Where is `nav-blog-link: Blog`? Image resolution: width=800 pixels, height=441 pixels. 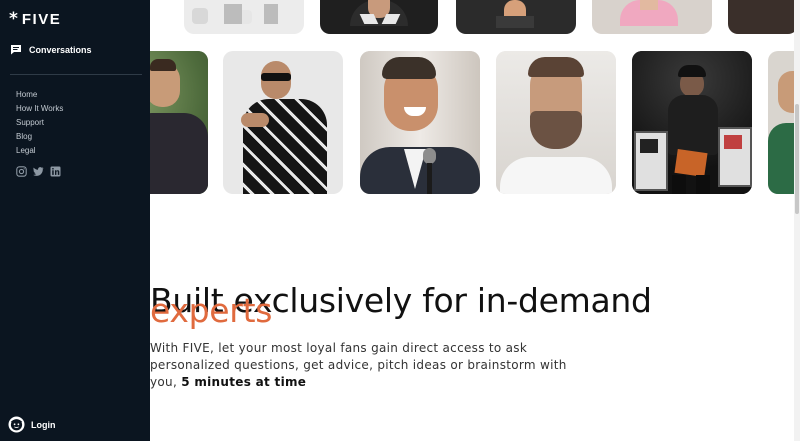
nav-blog-link: Blog is located at coordinates (39, 137).